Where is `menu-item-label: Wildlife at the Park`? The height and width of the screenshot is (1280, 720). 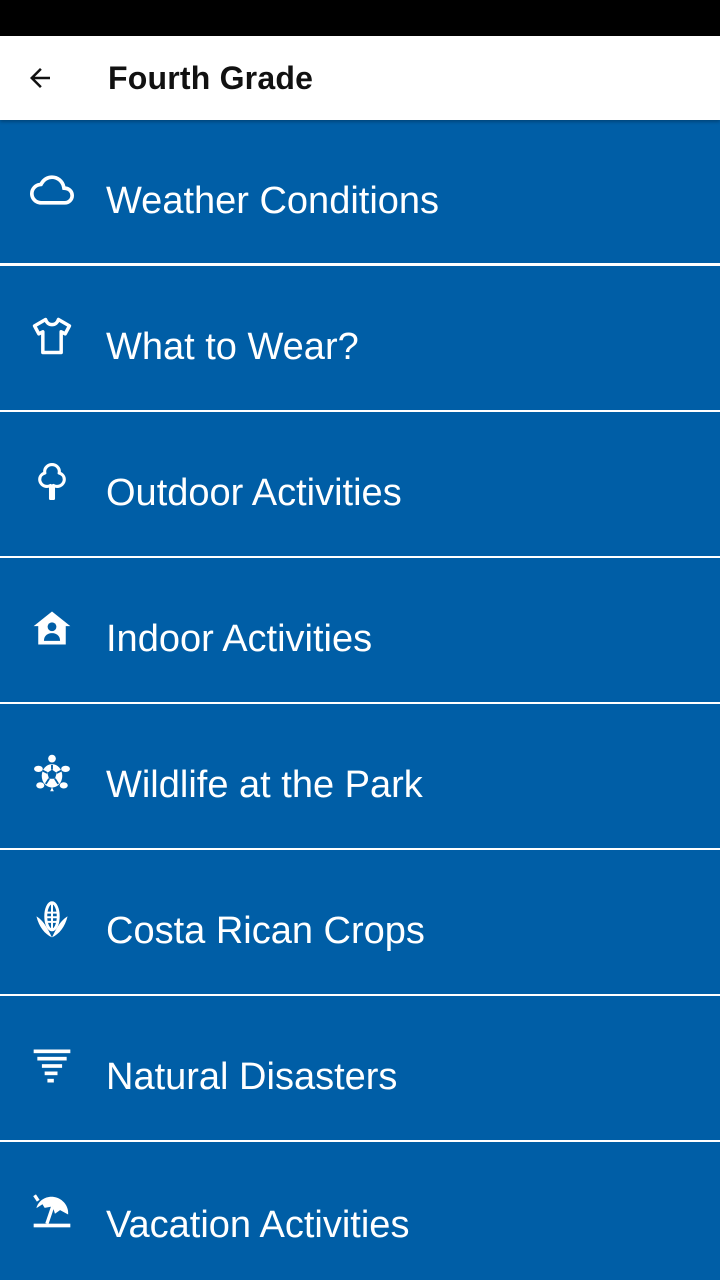
menu-item-label: Wildlife at the Park is located at coordinates (264, 784).